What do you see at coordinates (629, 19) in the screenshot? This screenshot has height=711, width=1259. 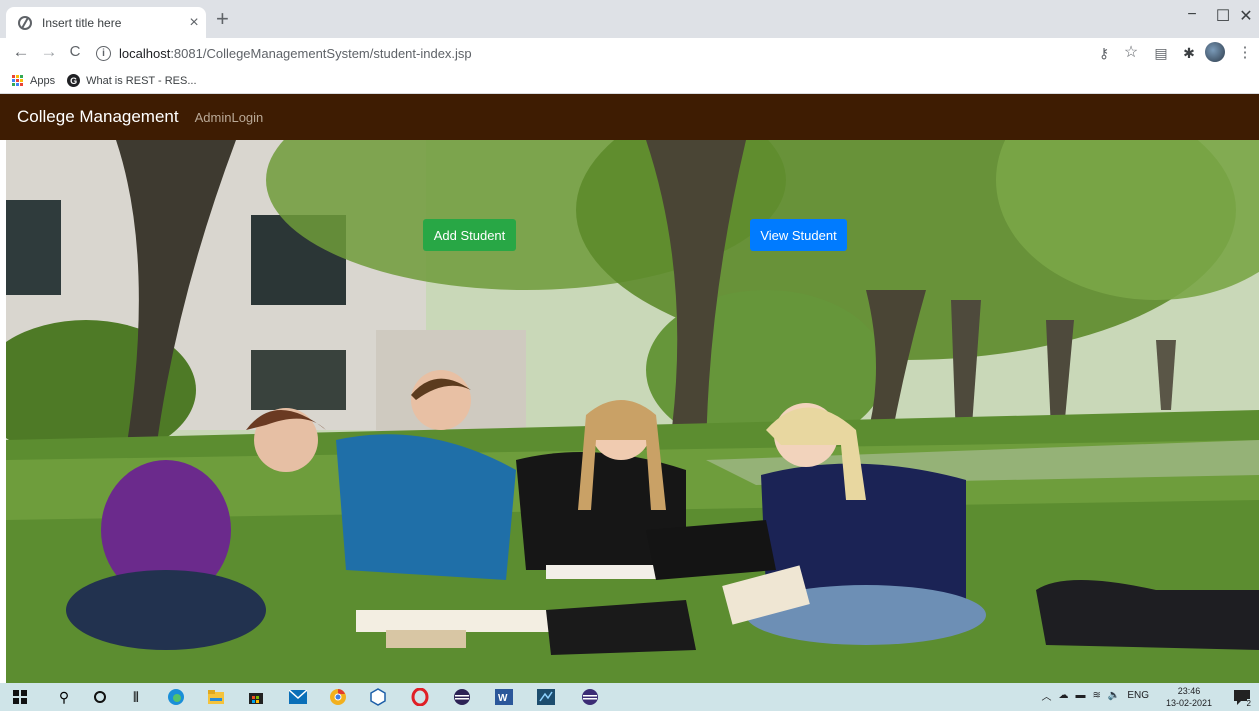 I see `tab-strip: Insert title here × + − ☐ ✕` at bounding box center [629, 19].